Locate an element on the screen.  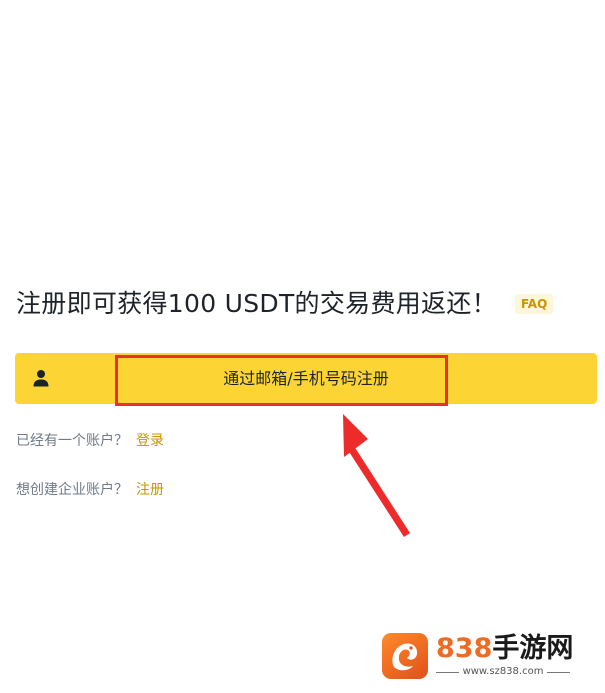
signup-headline: 注册即可获得100 USDT的交易费用返还！ FAQ is located at coordinates (285, 304).